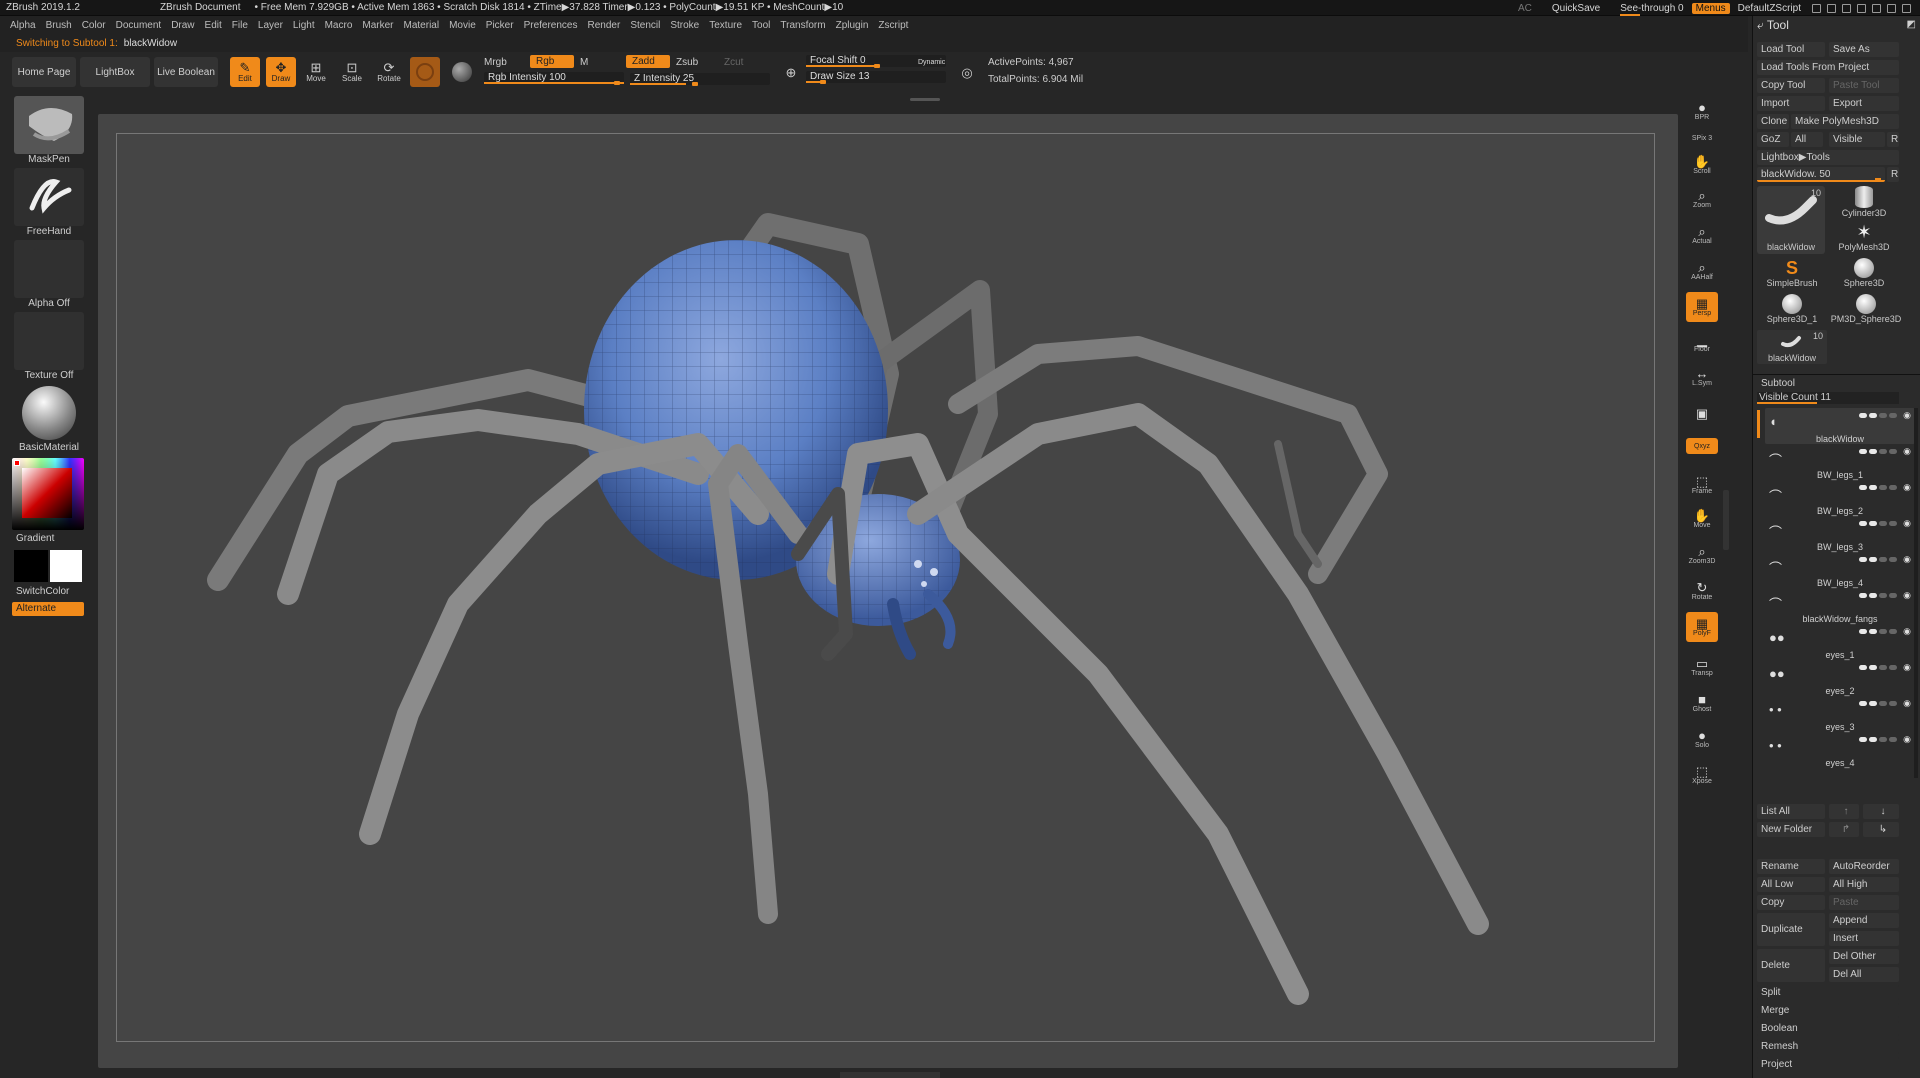  I want to click on shelf-rotate-button: ↻ Rotate, so click(1702, 591).